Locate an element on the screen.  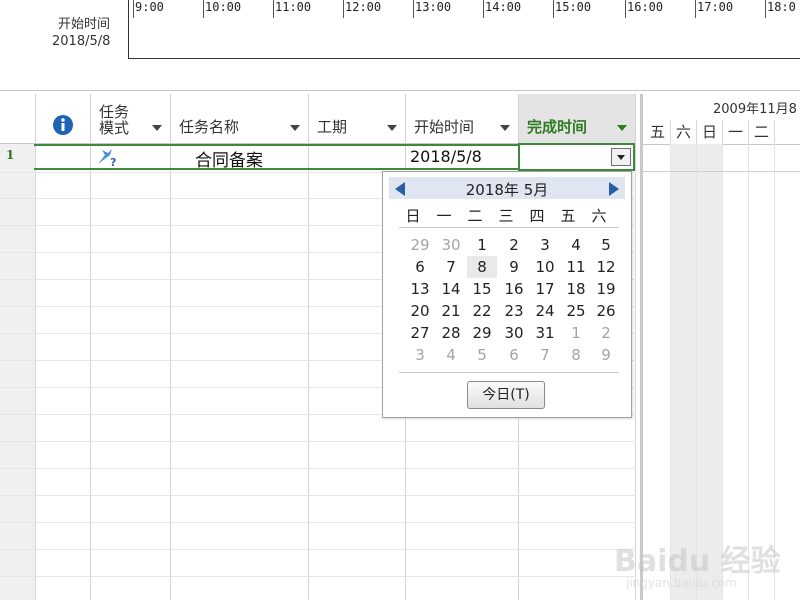
calendar-day: 10 is located at coordinates (545, 267).